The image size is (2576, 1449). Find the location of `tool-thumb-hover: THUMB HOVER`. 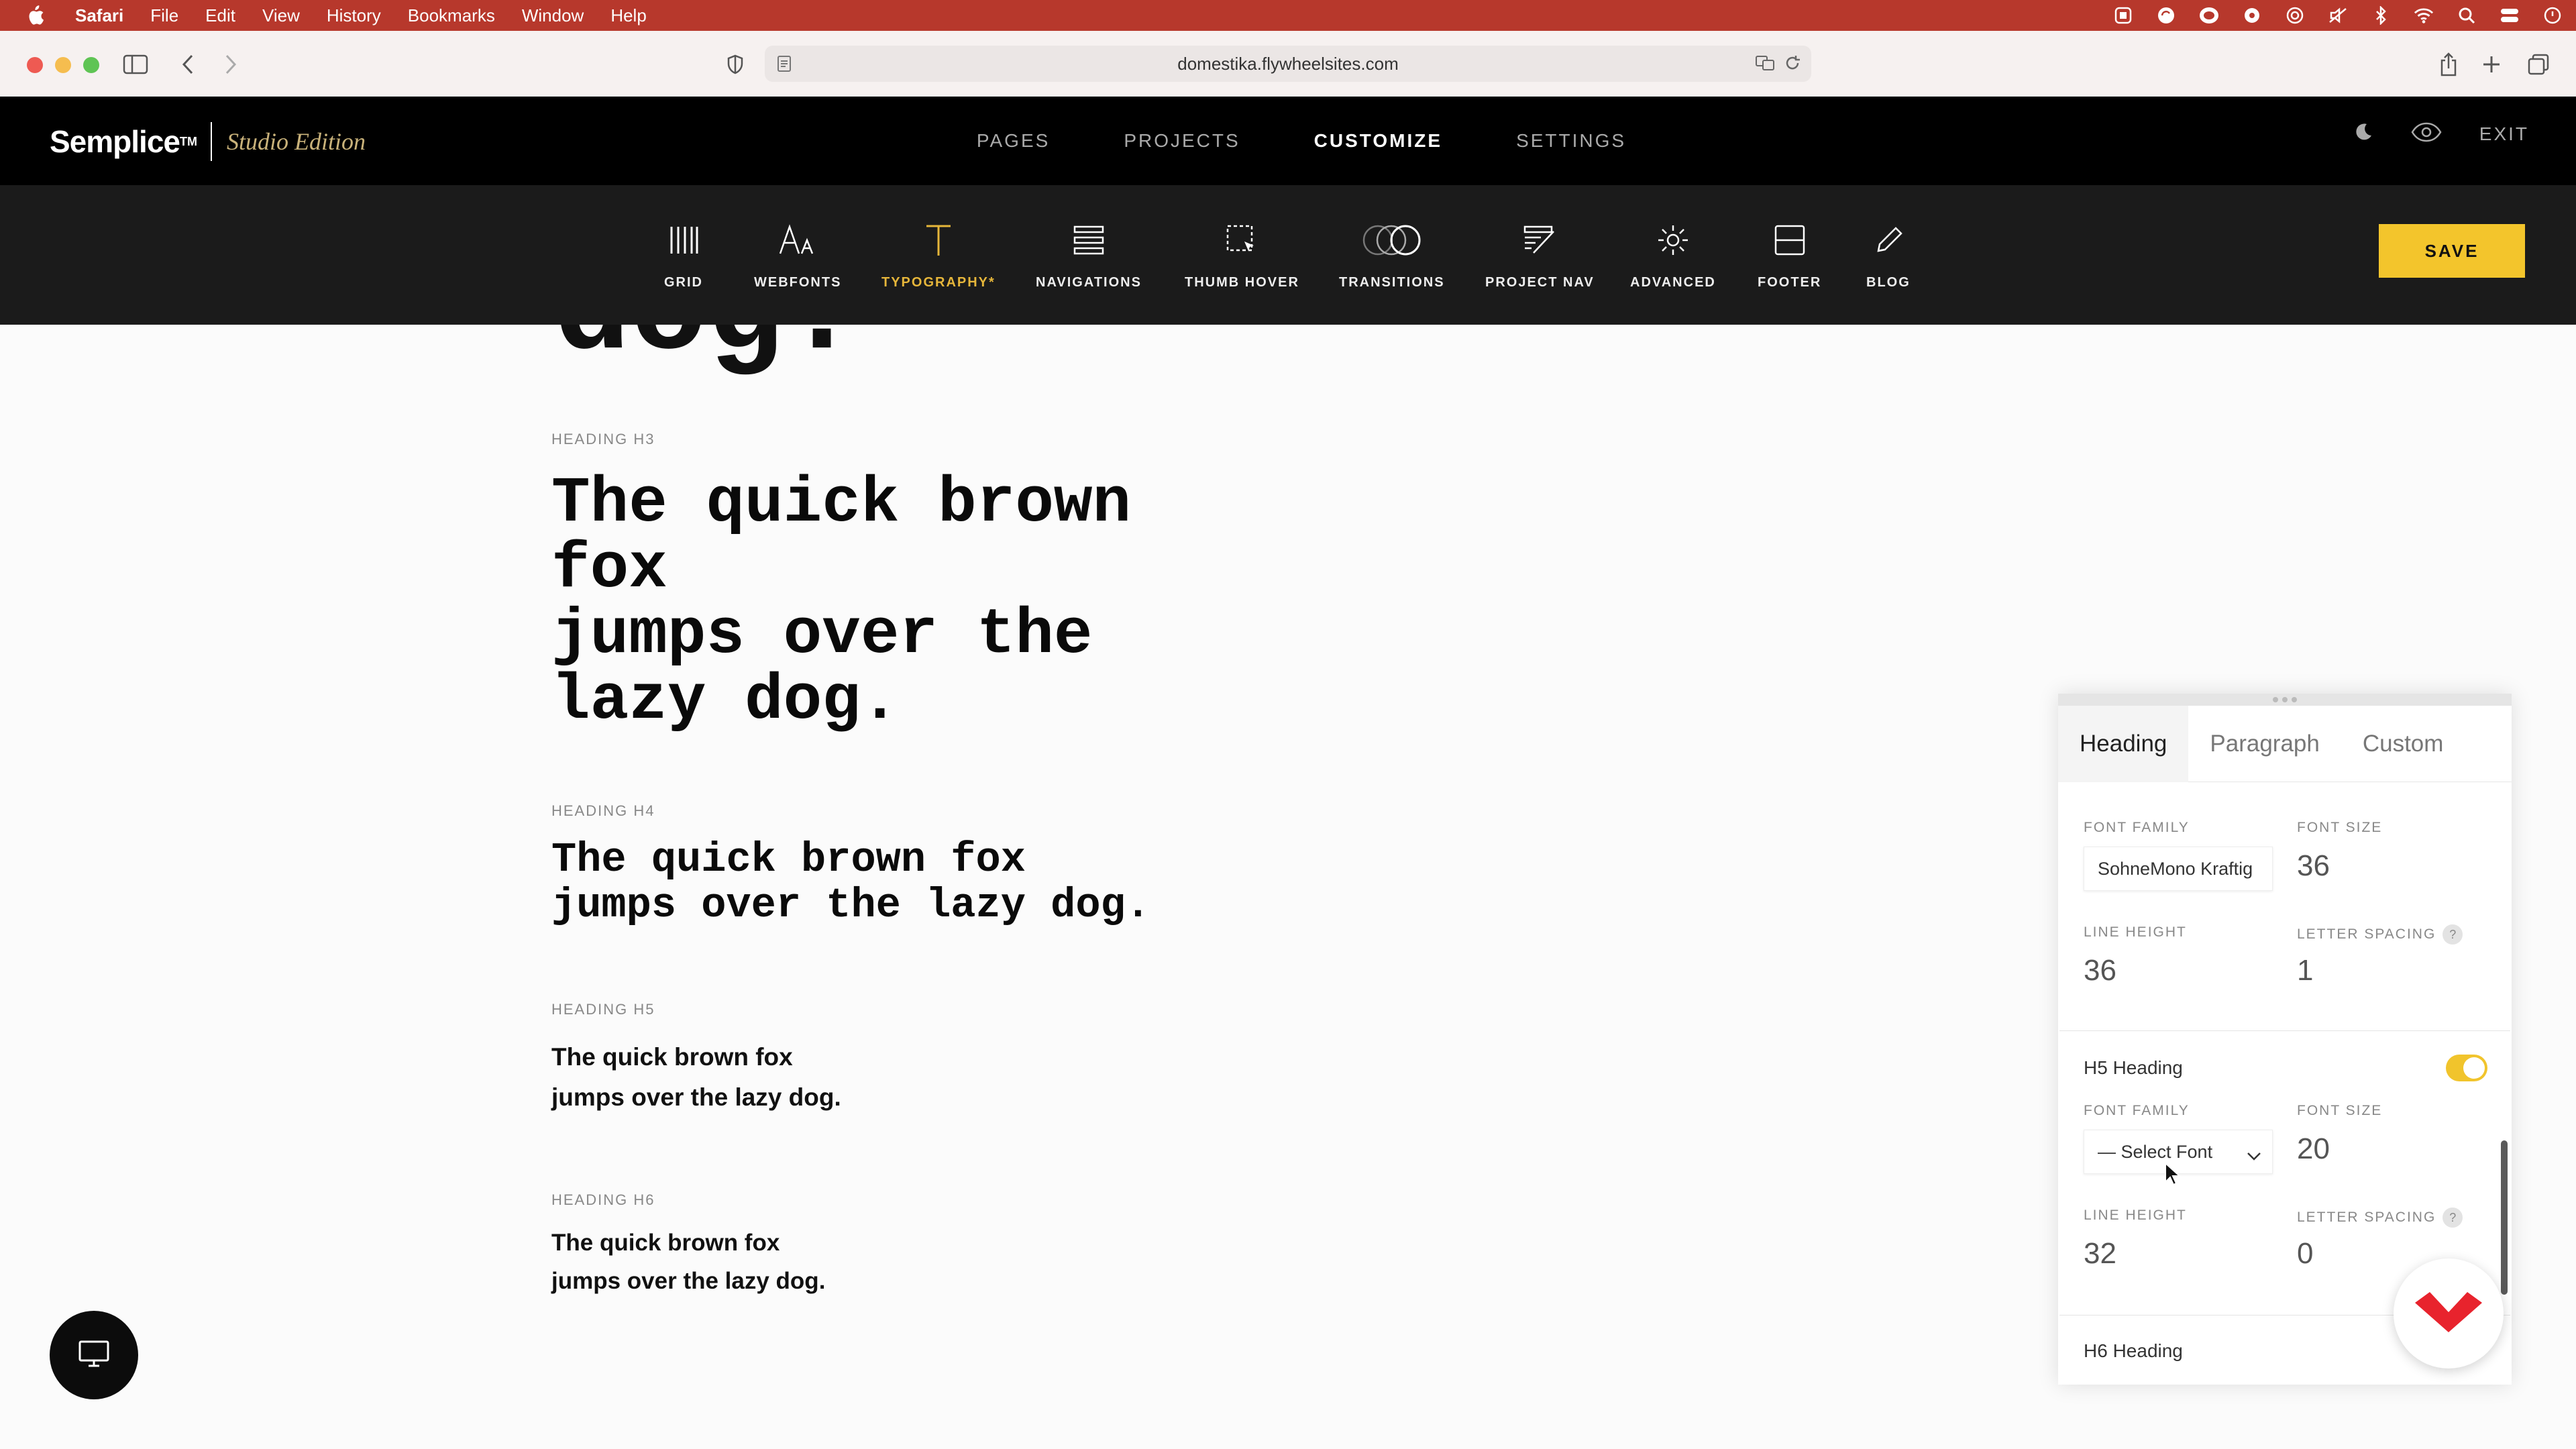

tool-thumb-hover: THUMB HOVER is located at coordinates (1242, 254).